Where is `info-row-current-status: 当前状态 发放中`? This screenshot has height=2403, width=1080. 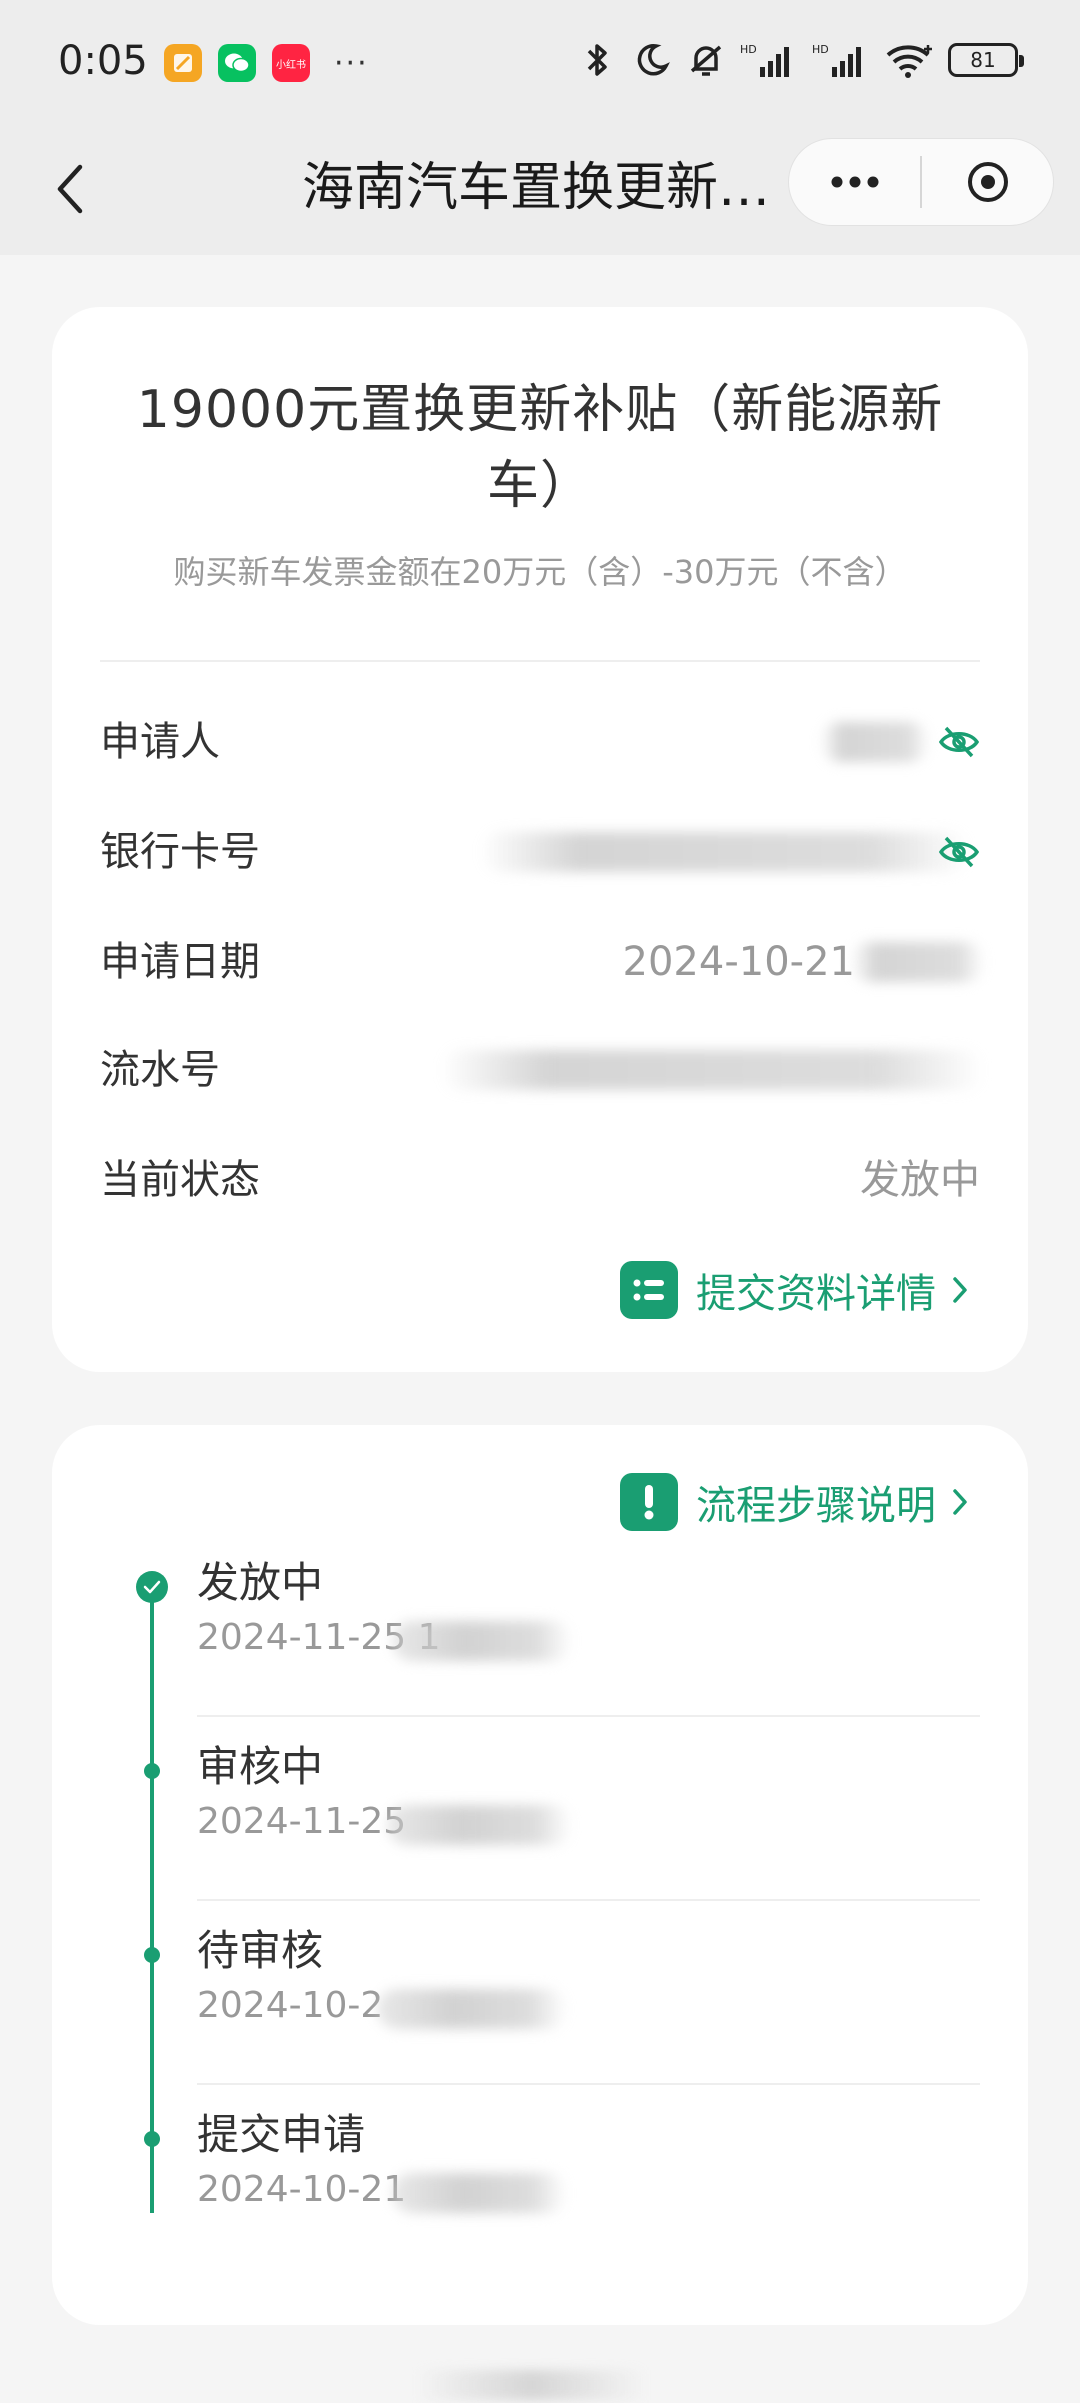
info-row-current-status: 当前状态 发放中 is located at coordinates (540, 1180).